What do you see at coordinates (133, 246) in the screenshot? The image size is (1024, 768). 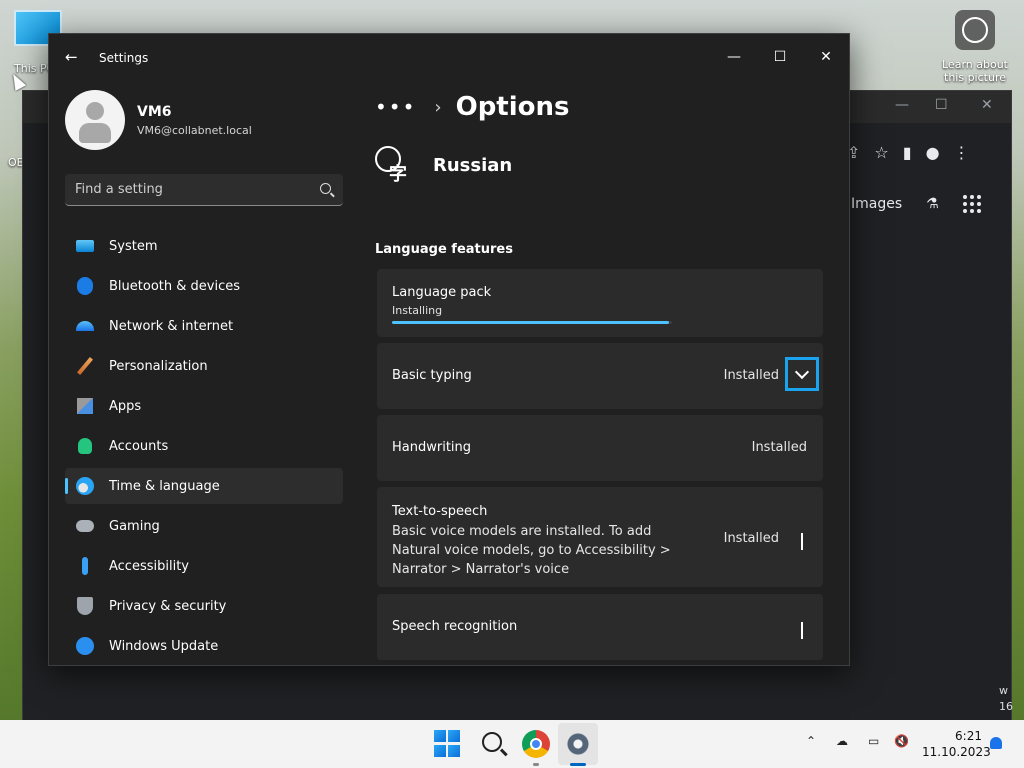 I see `sidebar-item-label: System` at bounding box center [133, 246].